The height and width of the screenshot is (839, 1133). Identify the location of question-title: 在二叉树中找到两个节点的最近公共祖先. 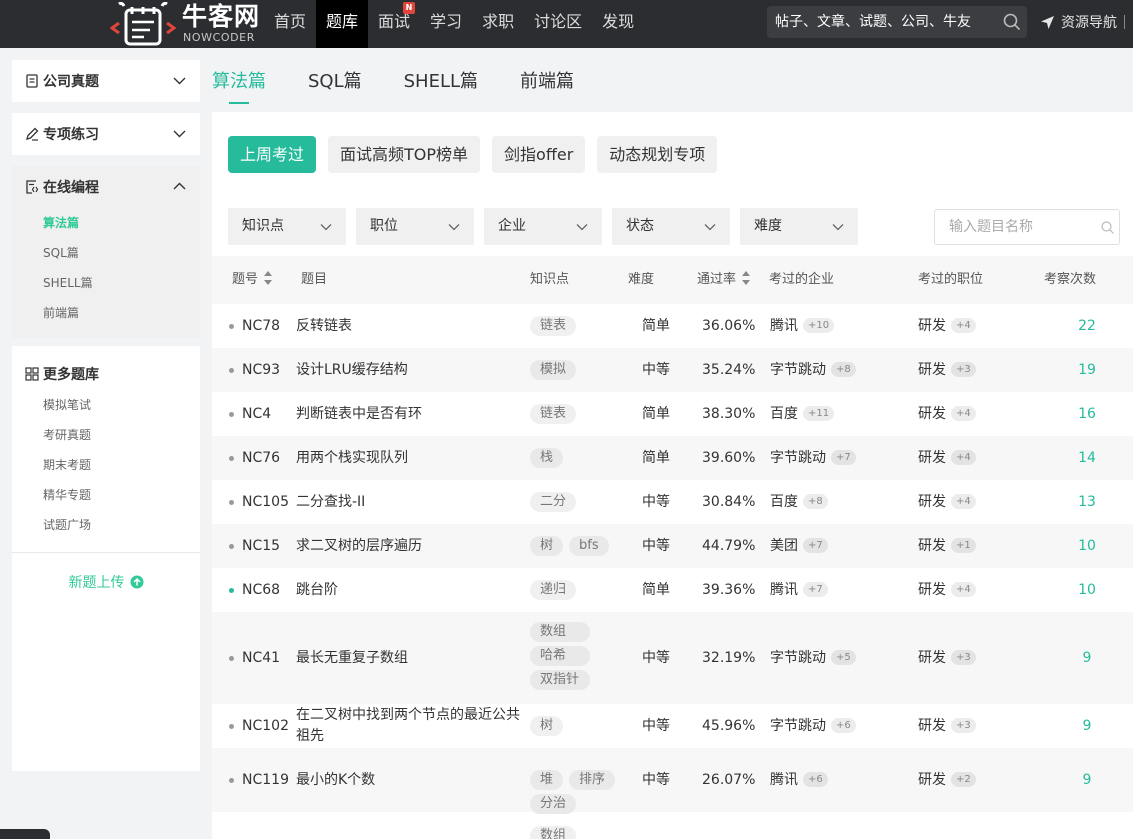
(411, 726).